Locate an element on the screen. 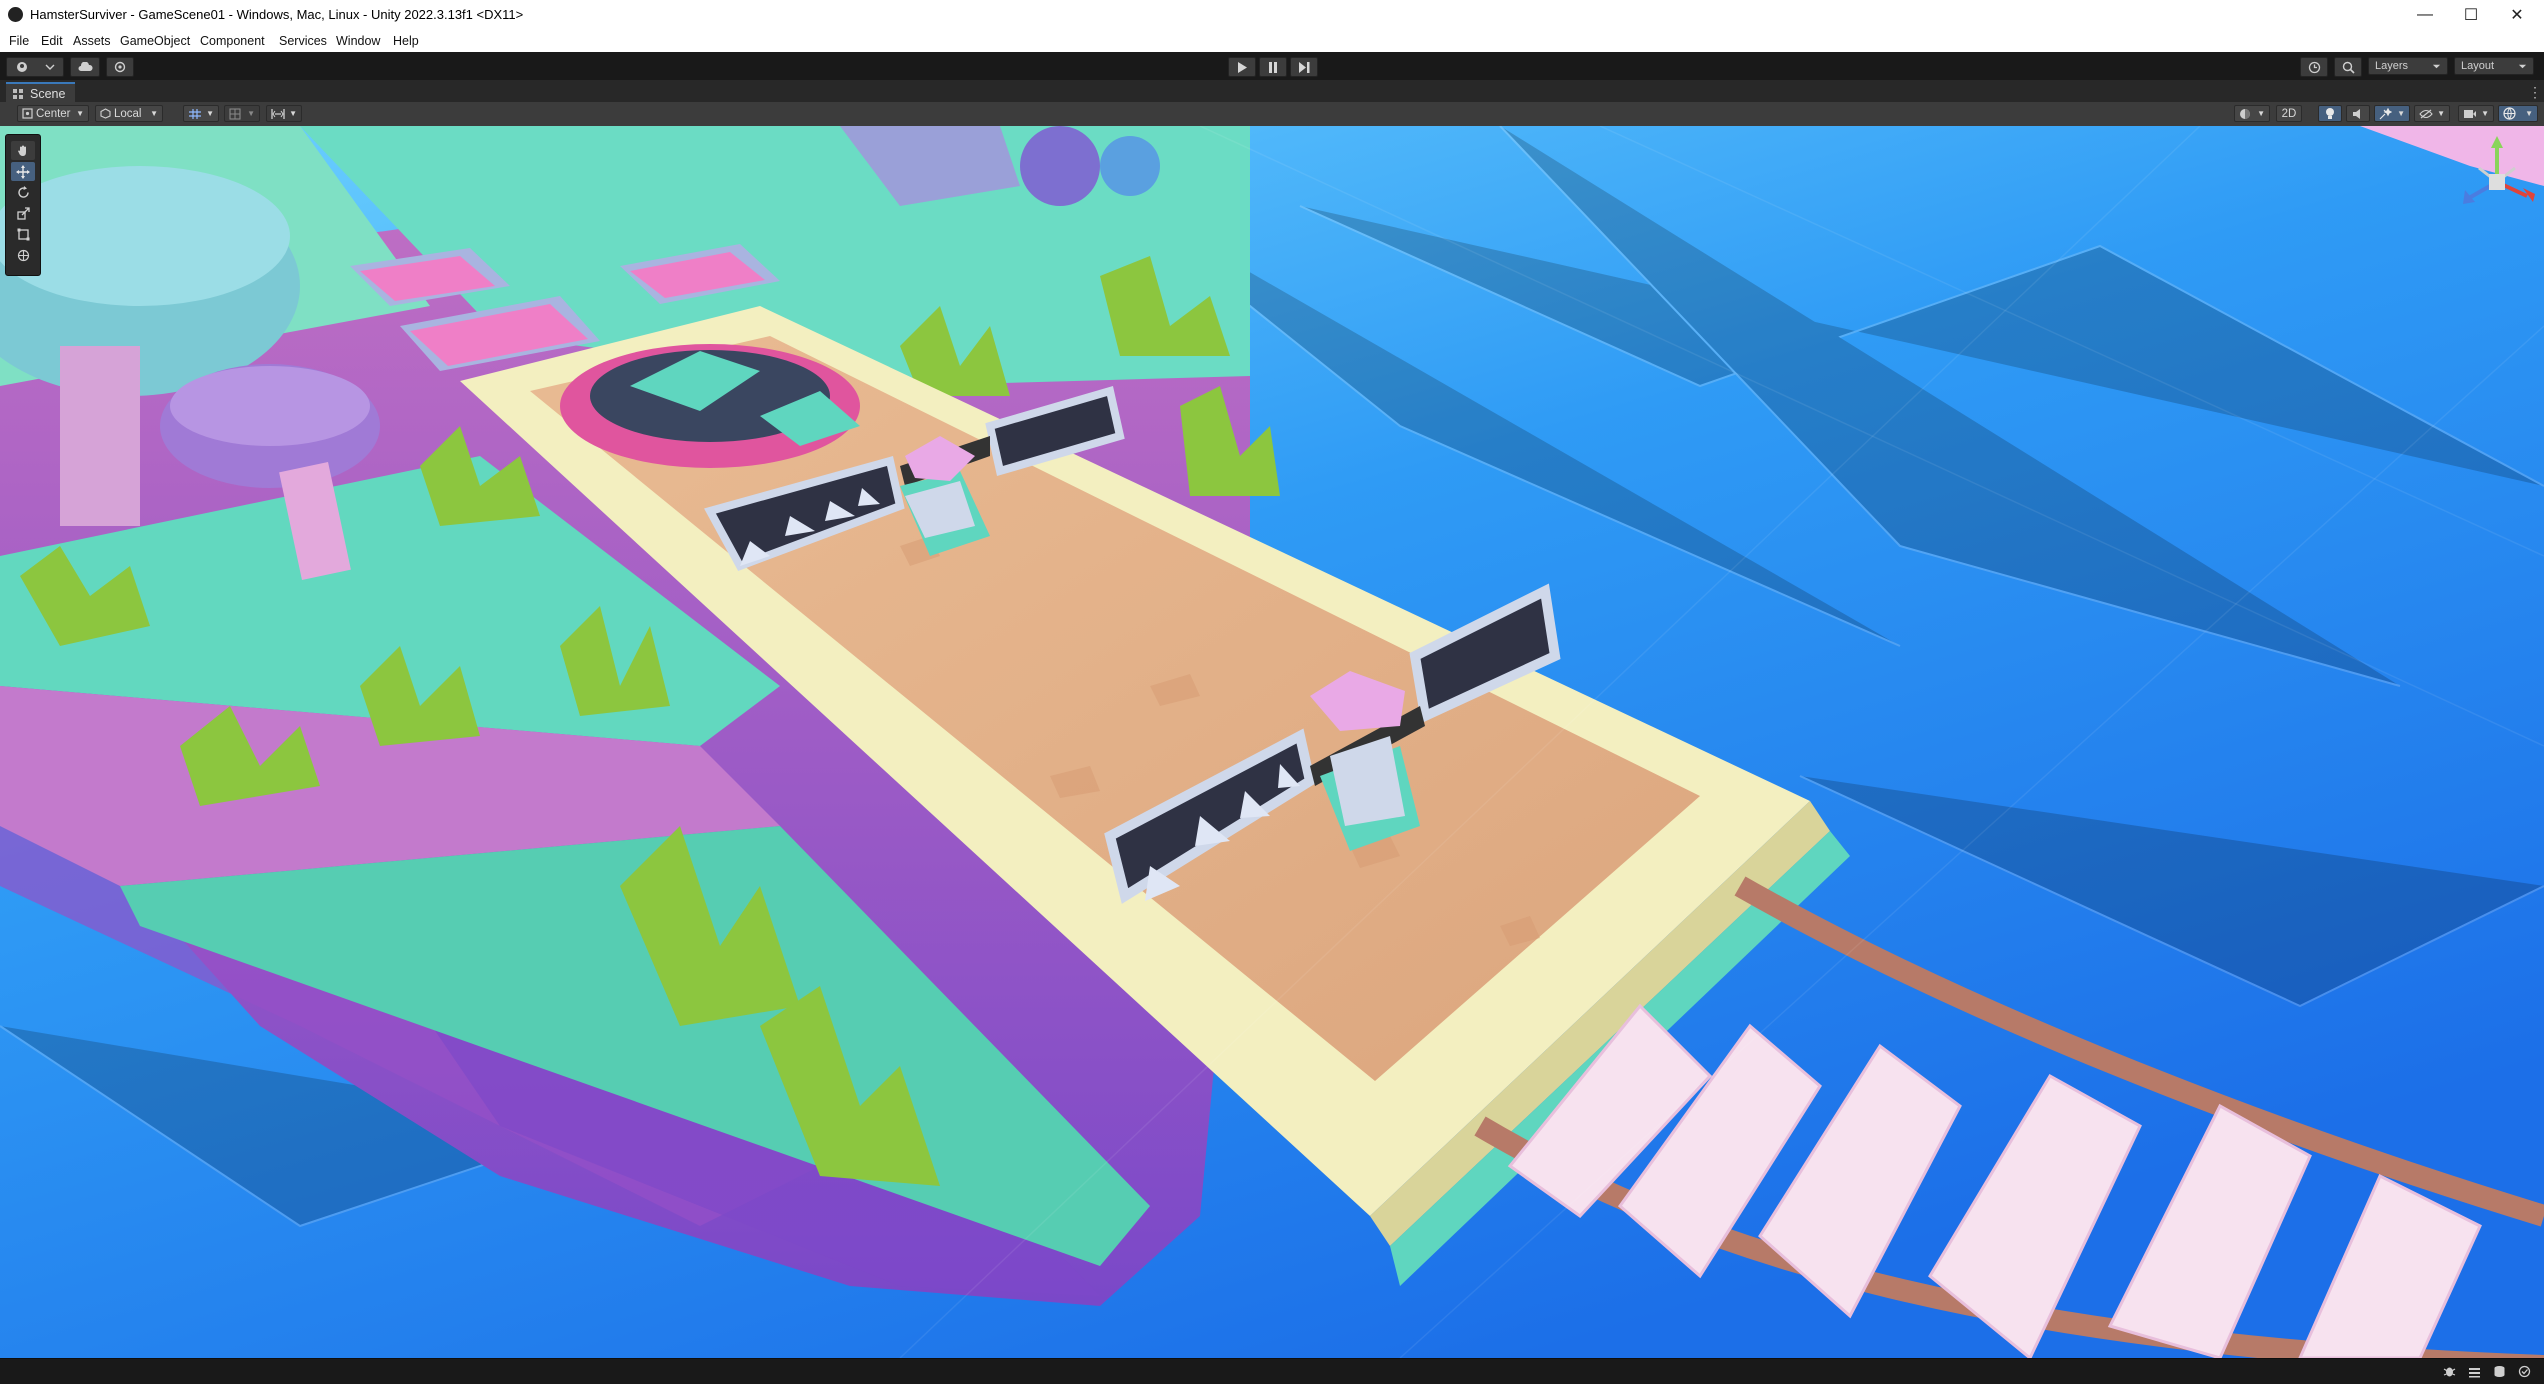 The width and height of the screenshot is (2544, 1384). layers-dropdown: Layers is located at coordinates (2408, 66).